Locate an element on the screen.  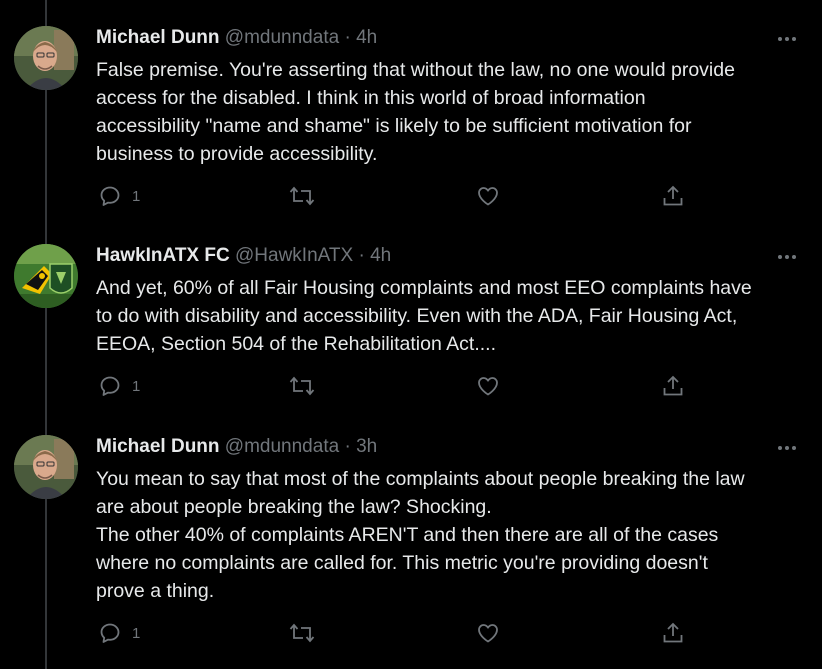
thread-line is located at coordinates (46, 334).